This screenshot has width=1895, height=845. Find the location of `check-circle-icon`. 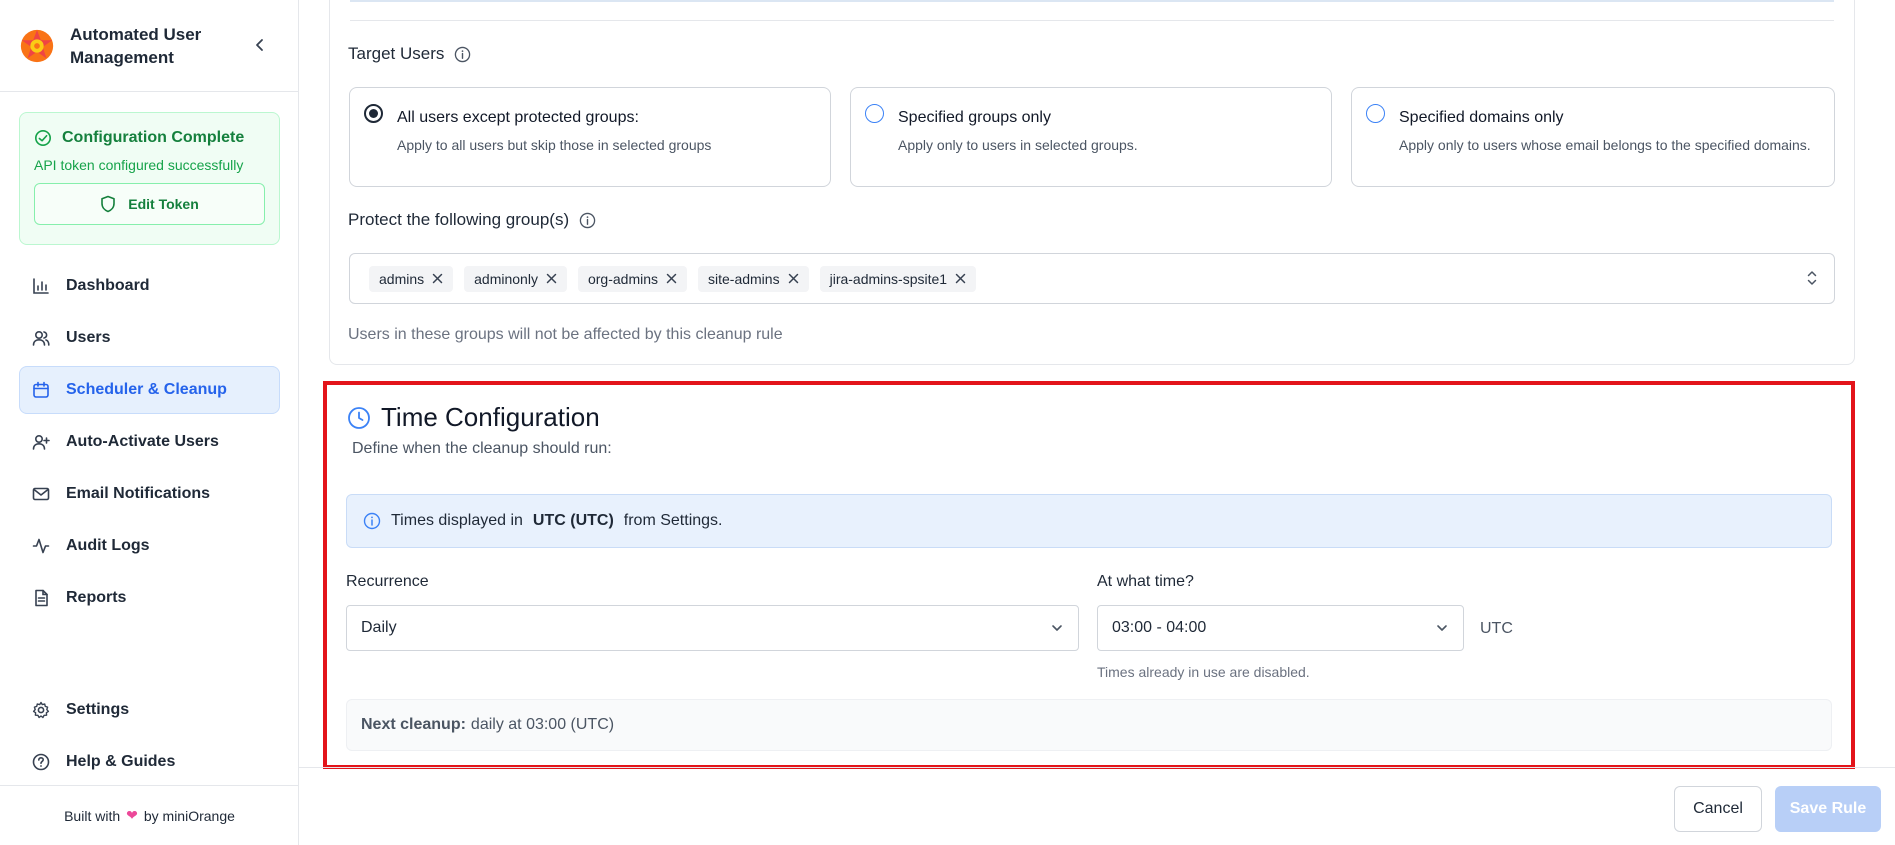

check-circle-icon is located at coordinates (43, 138).